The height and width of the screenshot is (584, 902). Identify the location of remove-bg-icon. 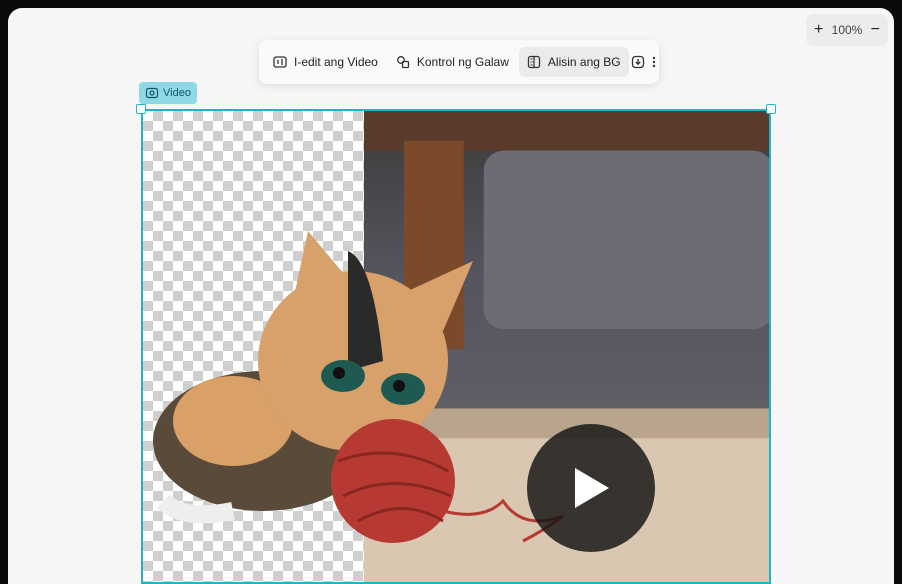
(534, 62).